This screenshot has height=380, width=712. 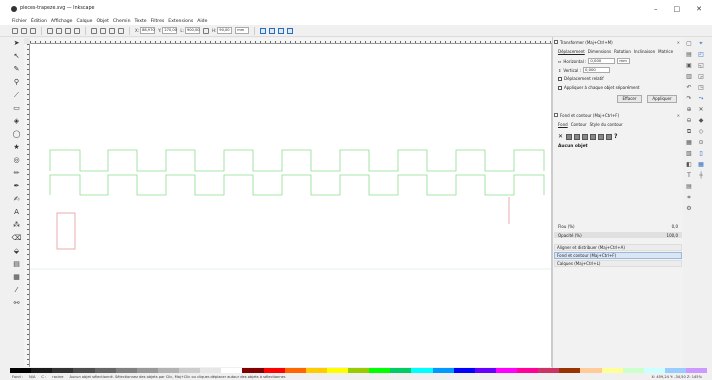 What do you see at coordinates (122, 21) in the screenshot?
I see `menu-path: Chemin` at bounding box center [122, 21].